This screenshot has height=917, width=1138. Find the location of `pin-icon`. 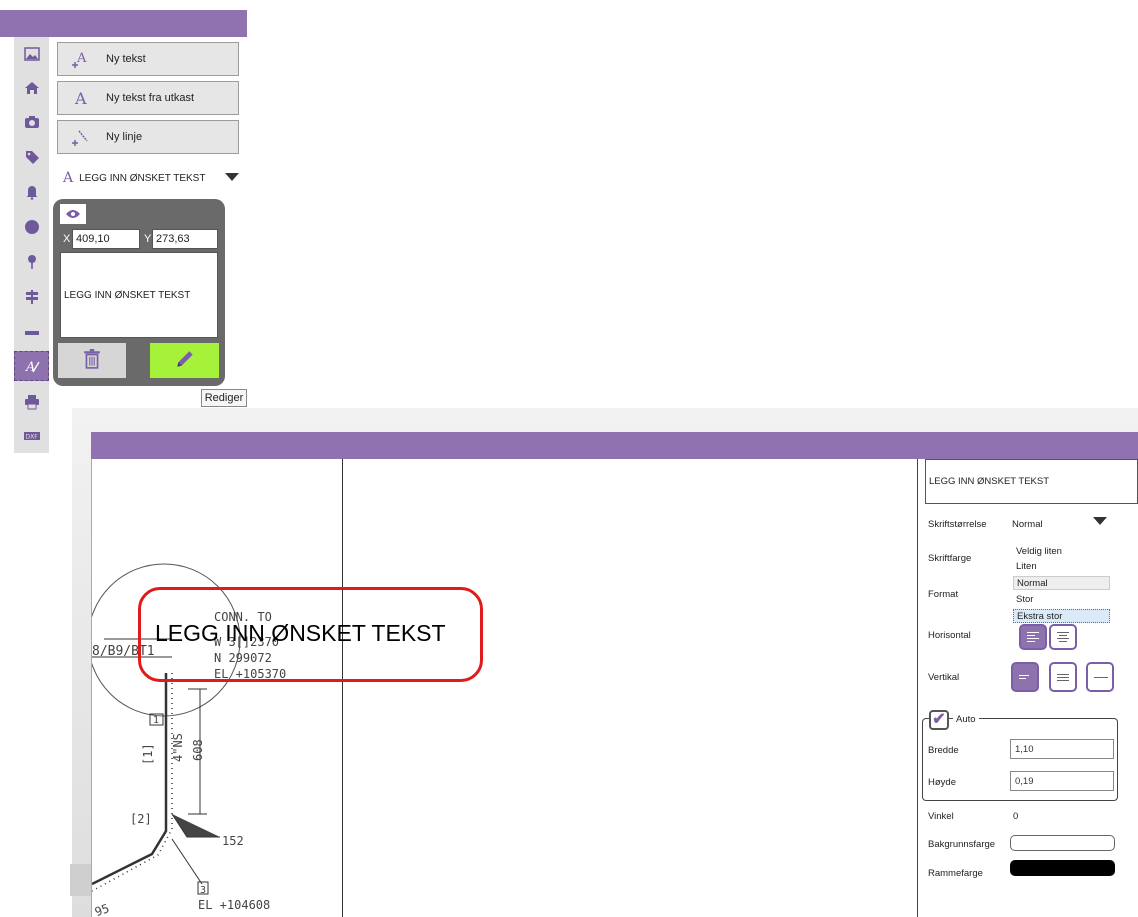

pin-icon is located at coordinates (31, 262).